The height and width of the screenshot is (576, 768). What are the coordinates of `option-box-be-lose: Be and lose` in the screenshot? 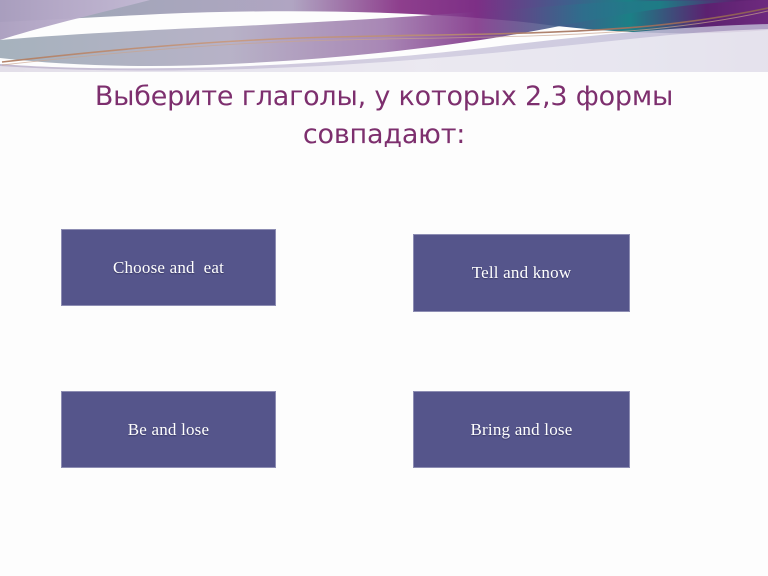 It's located at (168, 429).